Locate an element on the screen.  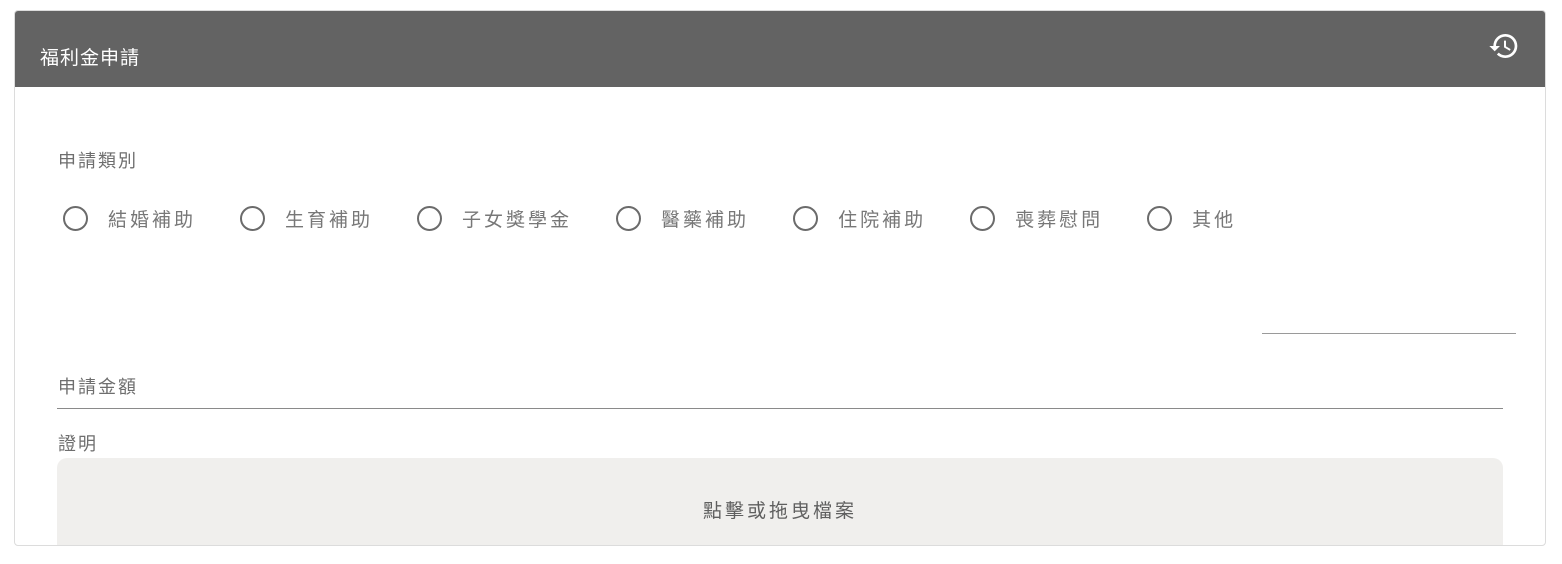
history-icon is located at coordinates (1503, 46).